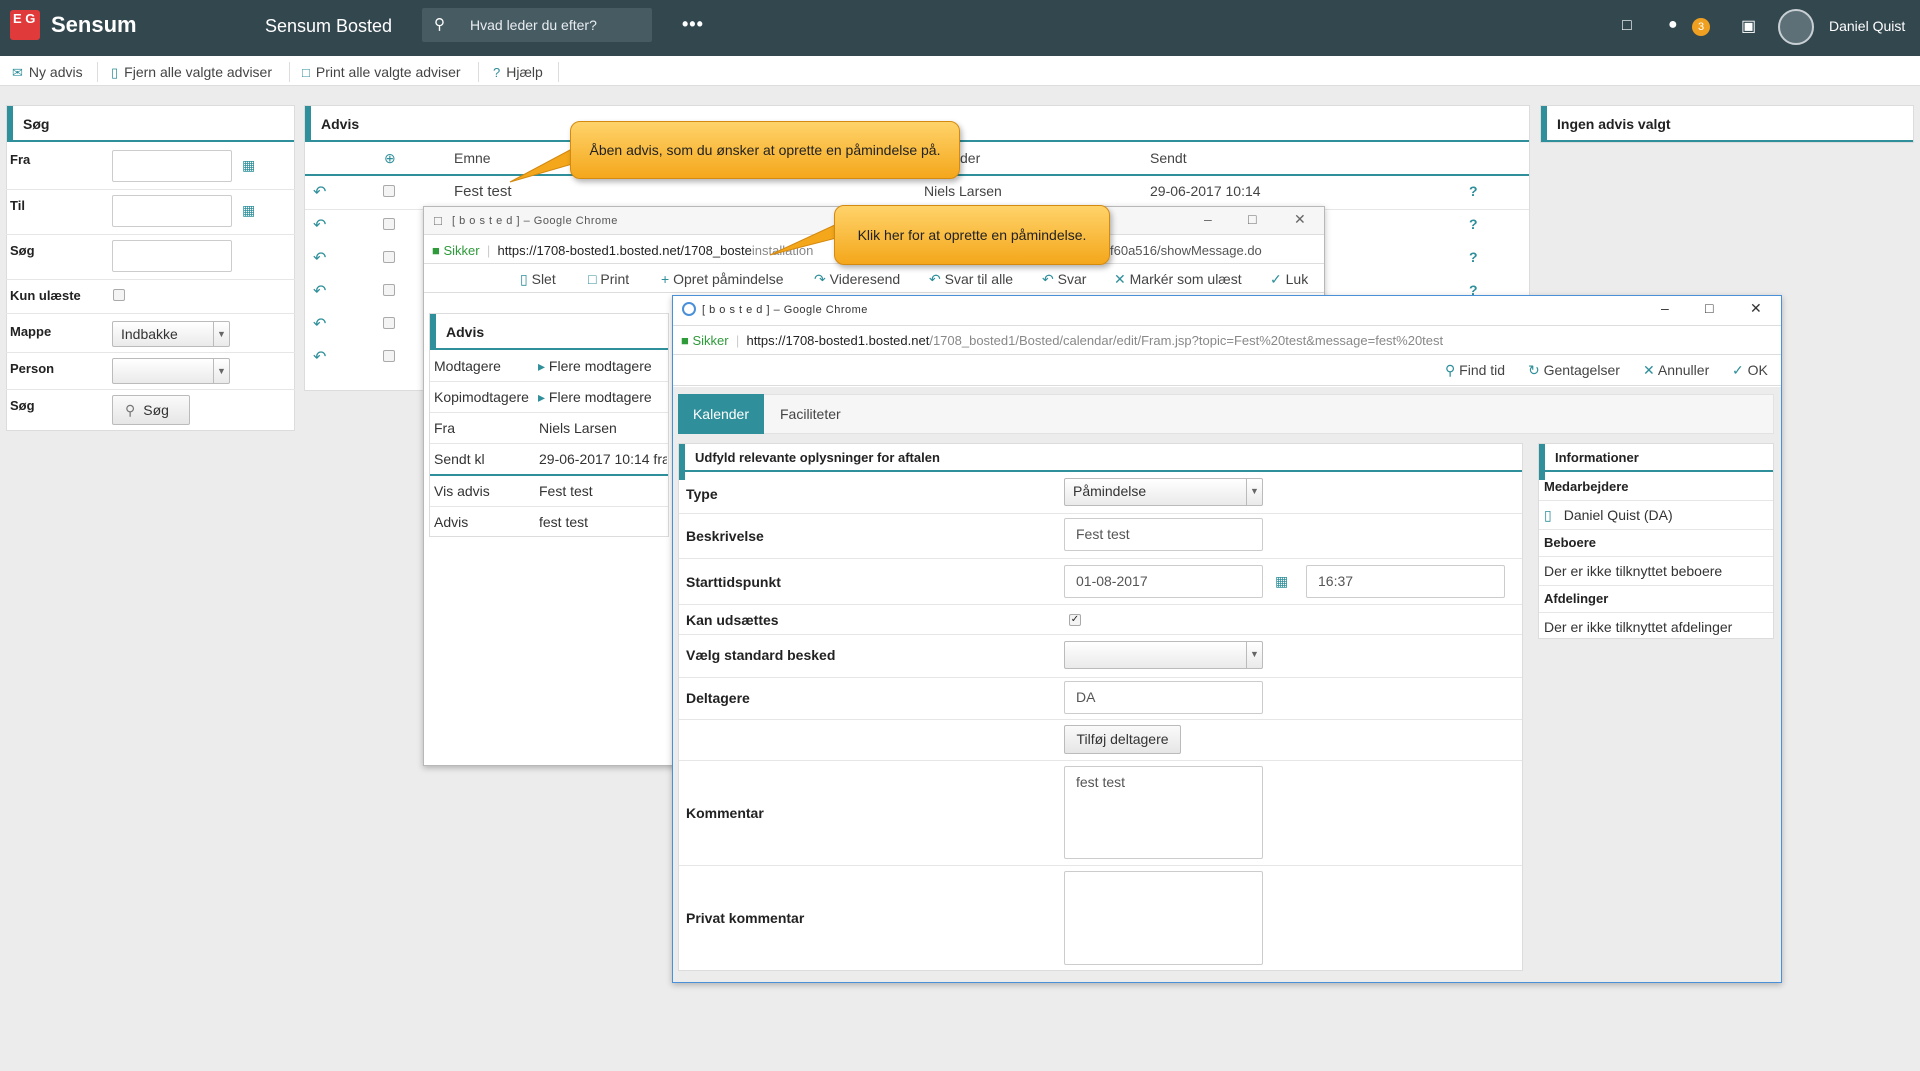  What do you see at coordinates (1405, 581) in the screenshot?
I see `start-time-input: 16:37` at bounding box center [1405, 581].